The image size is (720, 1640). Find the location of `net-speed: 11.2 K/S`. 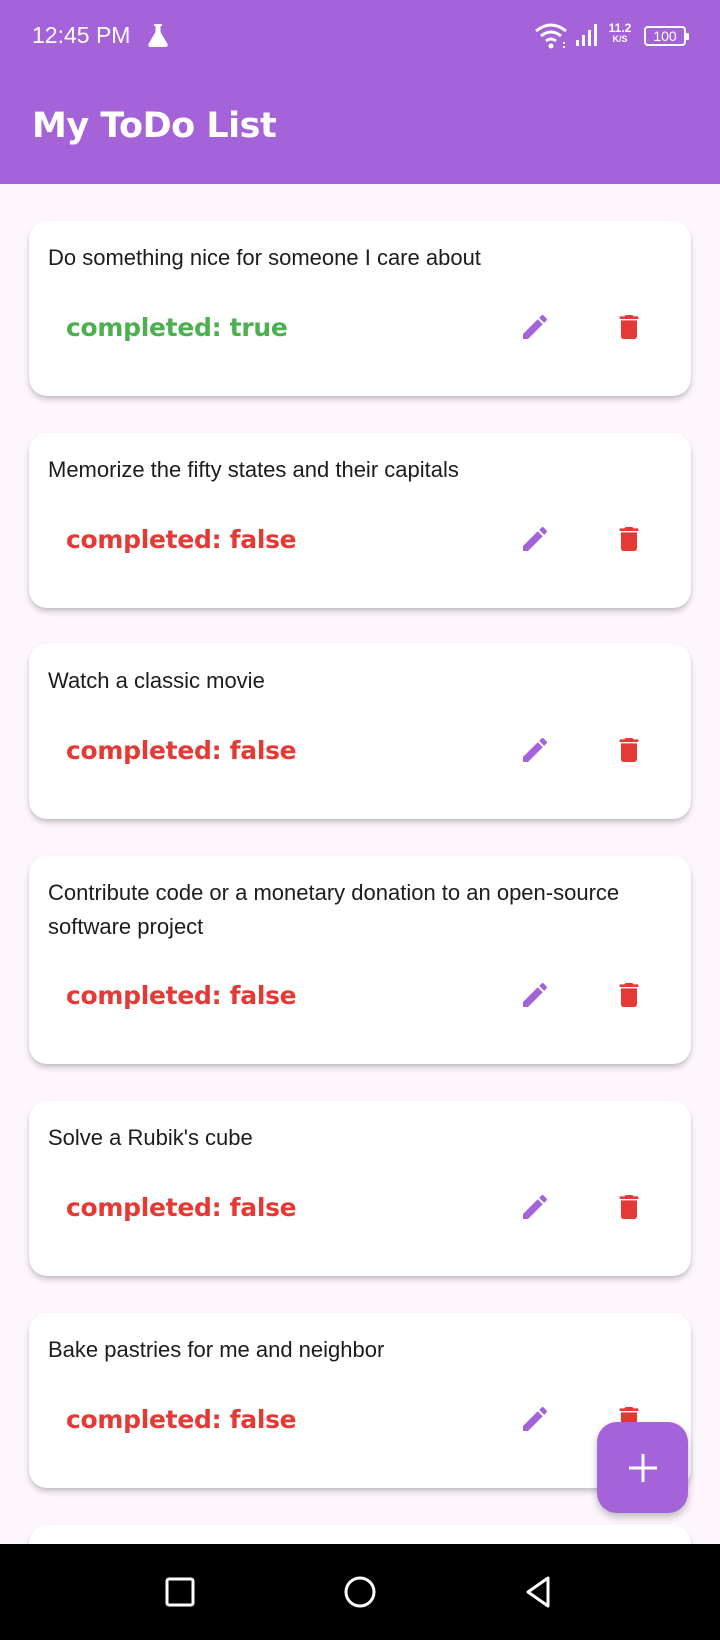

net-speed: 11.2 K/S is located at coordinates (620, 33).